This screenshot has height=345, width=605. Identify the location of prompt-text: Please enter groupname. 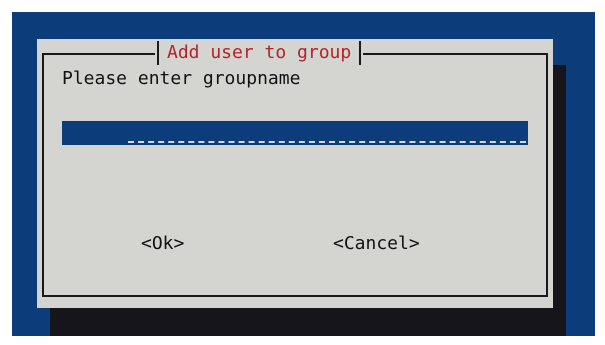
(181, 78).